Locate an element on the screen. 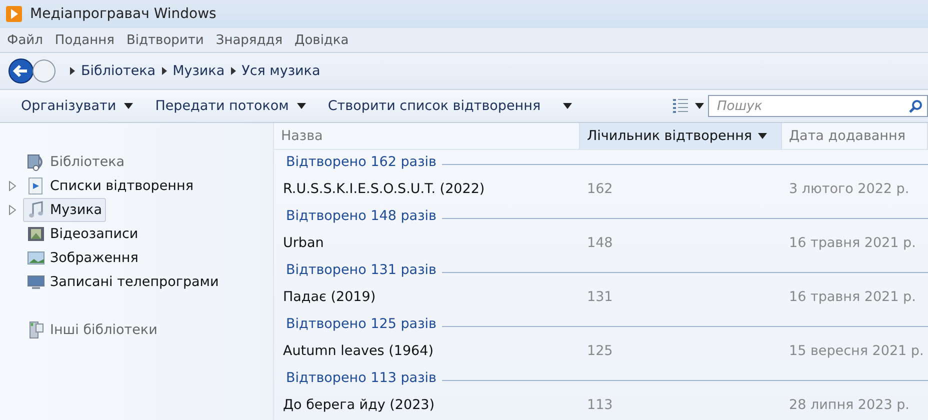  window-title: Медіапрогравач Windows is located at coordinates (123, 14).